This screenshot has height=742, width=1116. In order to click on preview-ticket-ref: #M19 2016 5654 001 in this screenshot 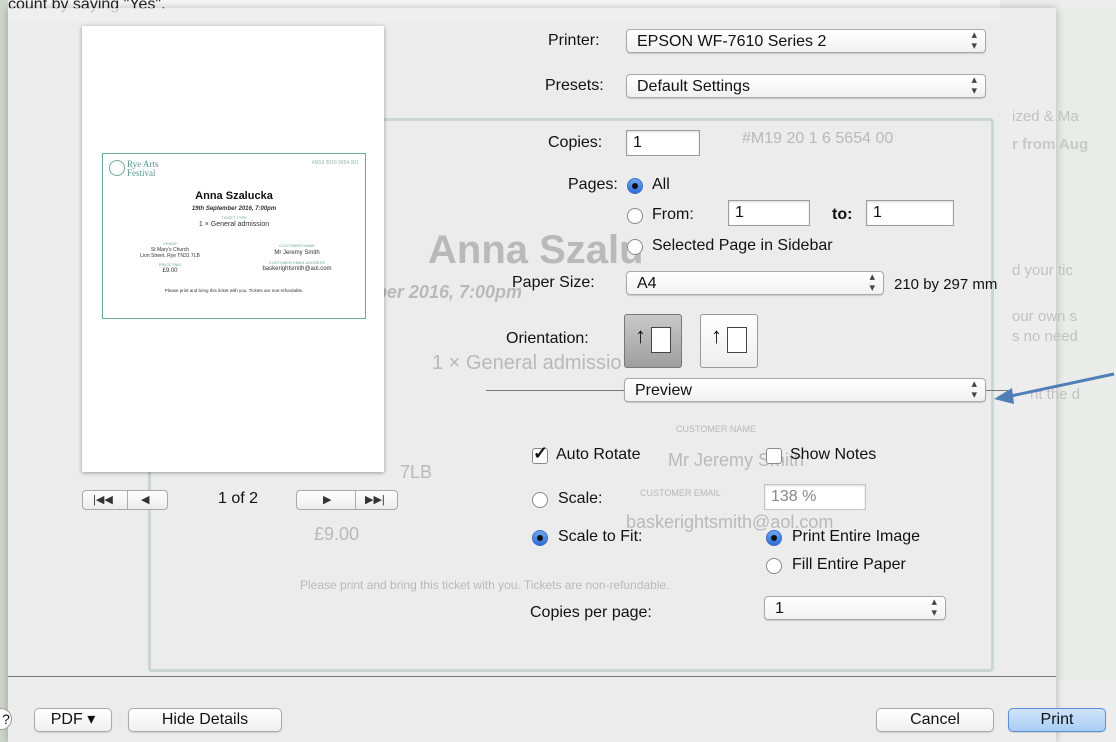, I will do `click(335, 163)`.